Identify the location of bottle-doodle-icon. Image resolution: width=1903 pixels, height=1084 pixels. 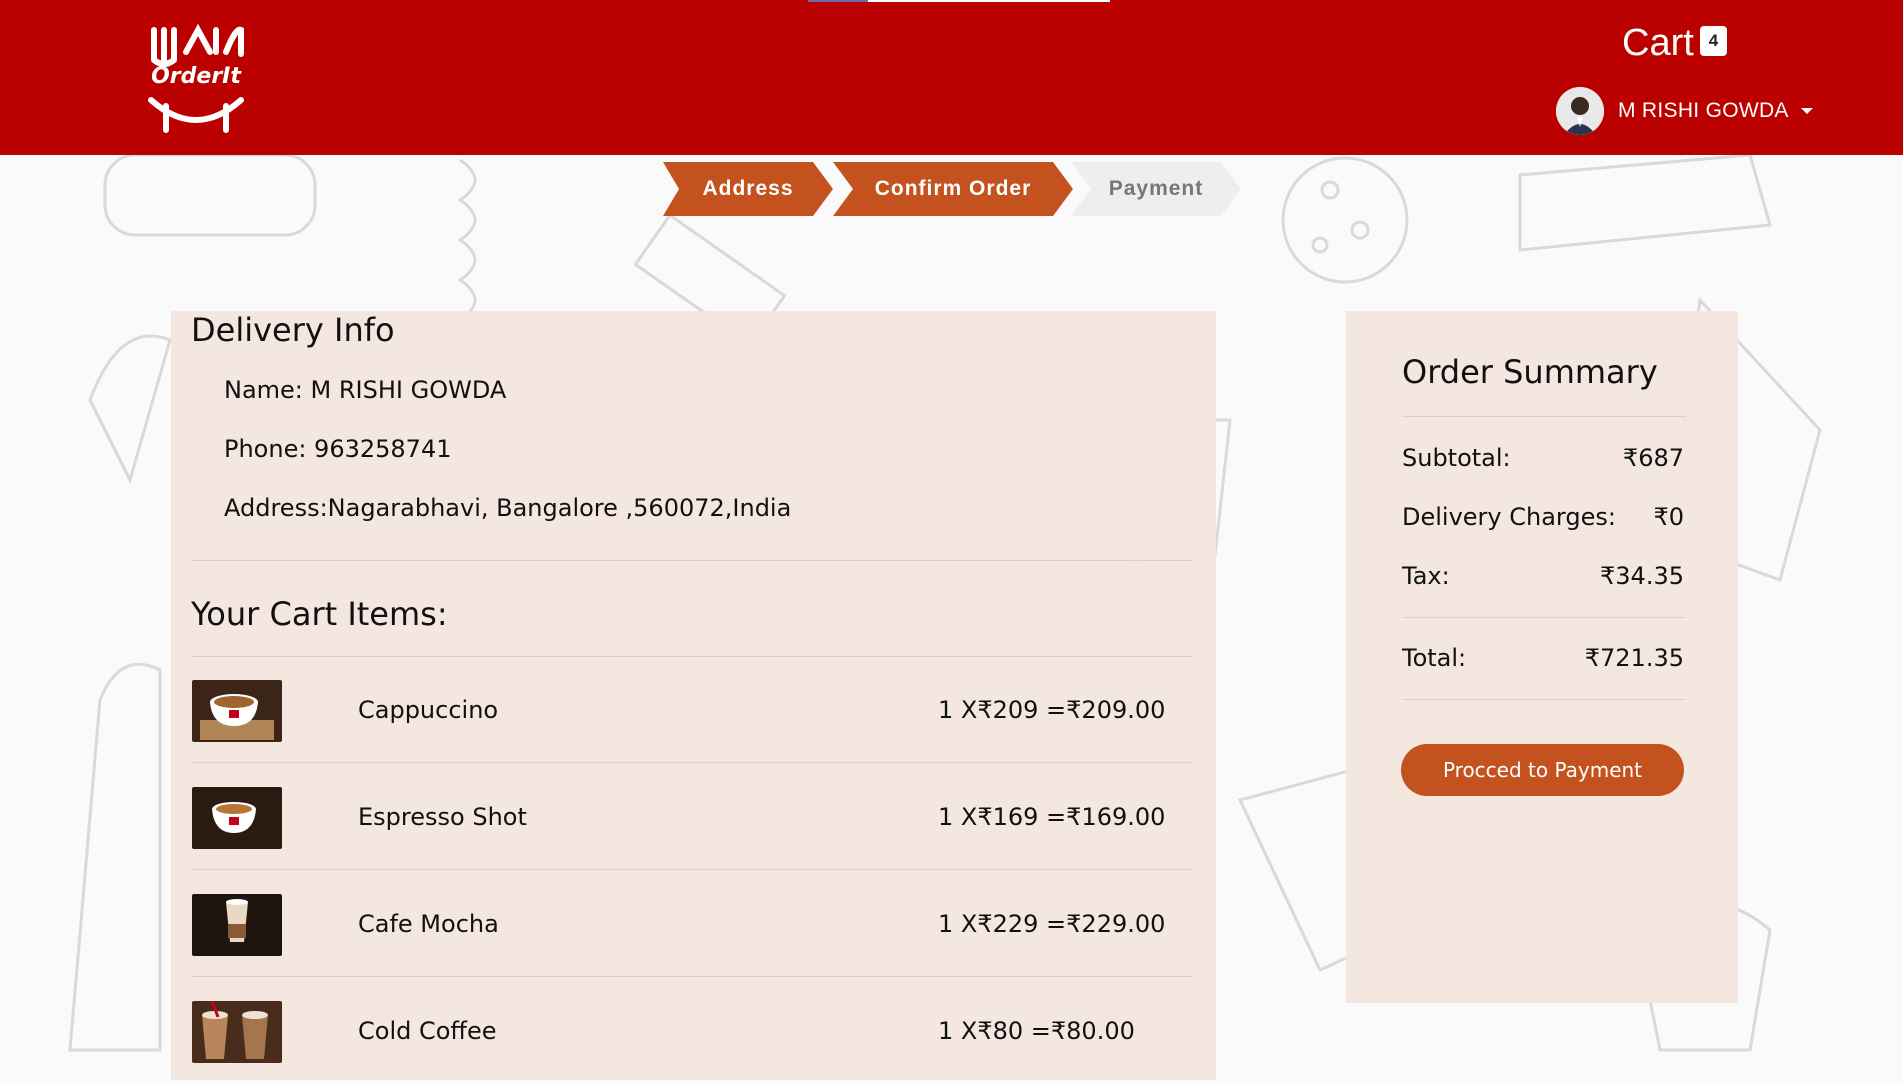
(115, 857).